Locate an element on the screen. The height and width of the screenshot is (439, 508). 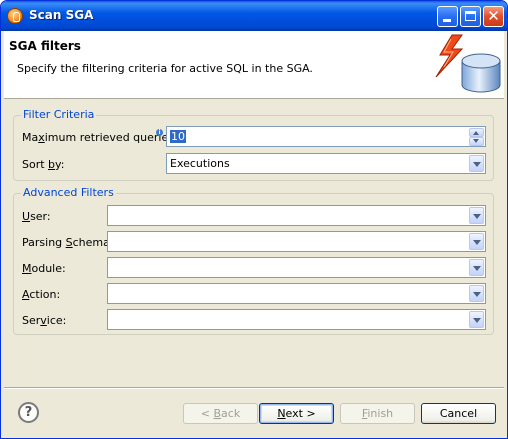
parsing-schema-select is located at coordinates (296, 241).